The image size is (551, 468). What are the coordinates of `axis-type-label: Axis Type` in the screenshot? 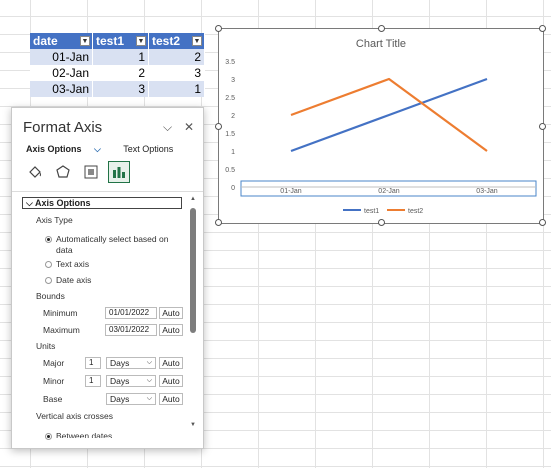 It's located at (54, 220).